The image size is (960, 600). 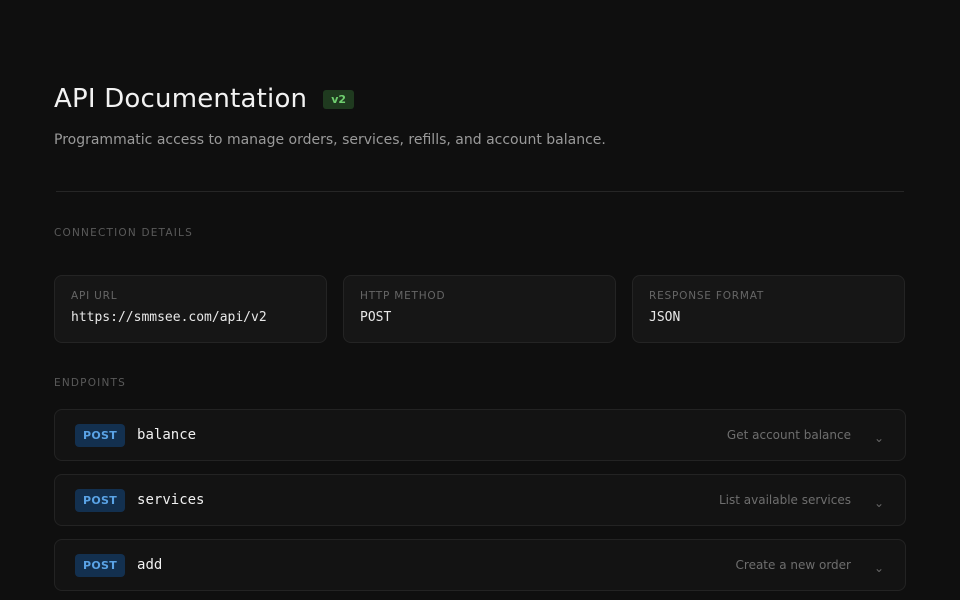 What do you see at coordinates (768, 309) in the screenshot?
I see `response-format-card: RESPONSE FORMAT JSON` at bounding box center [768, 309].